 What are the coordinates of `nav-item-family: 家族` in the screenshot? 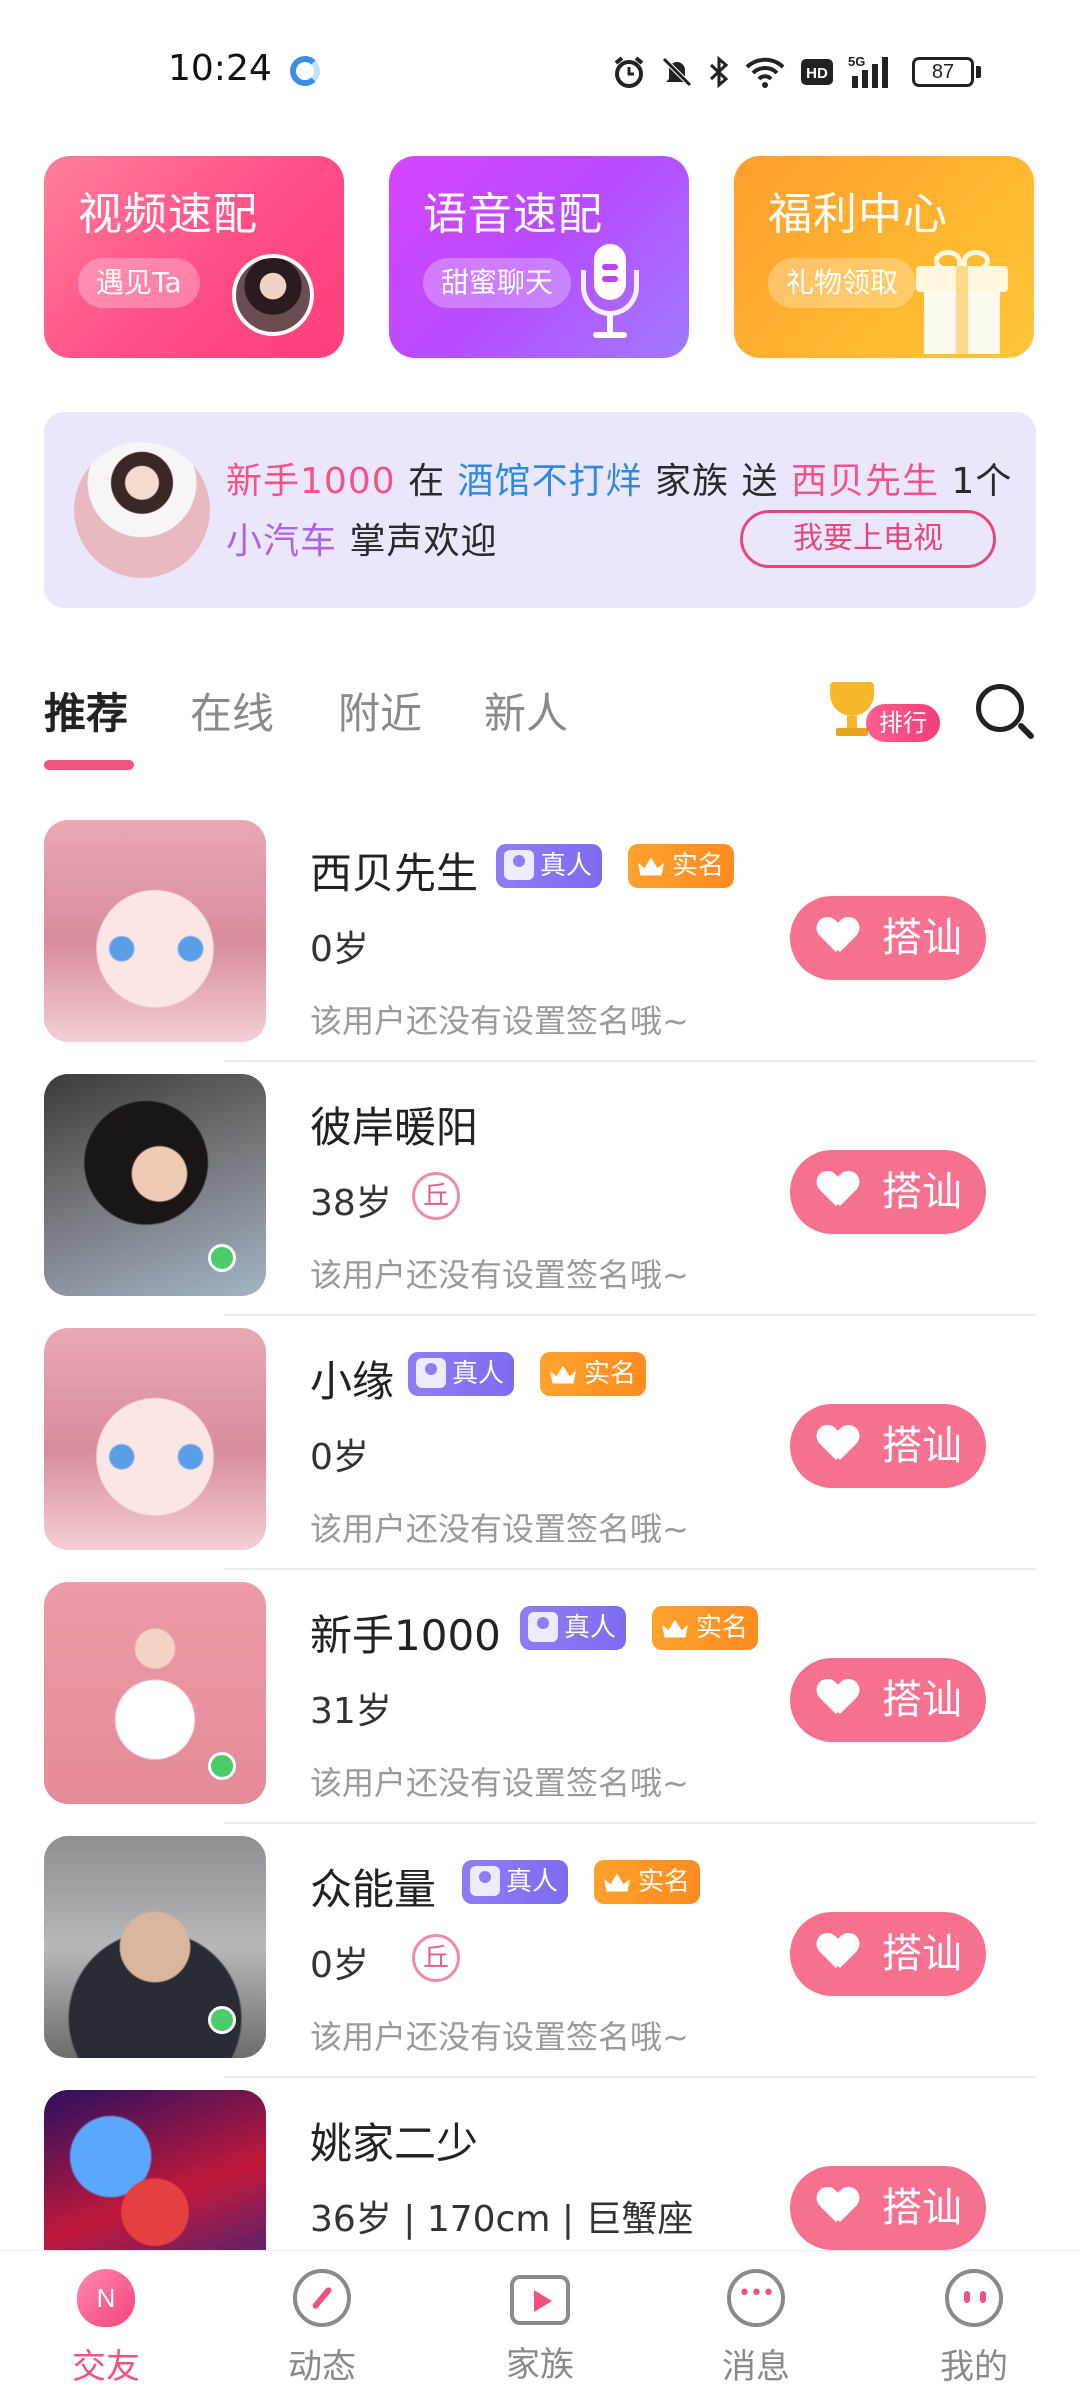 It's located at (540, 2327).